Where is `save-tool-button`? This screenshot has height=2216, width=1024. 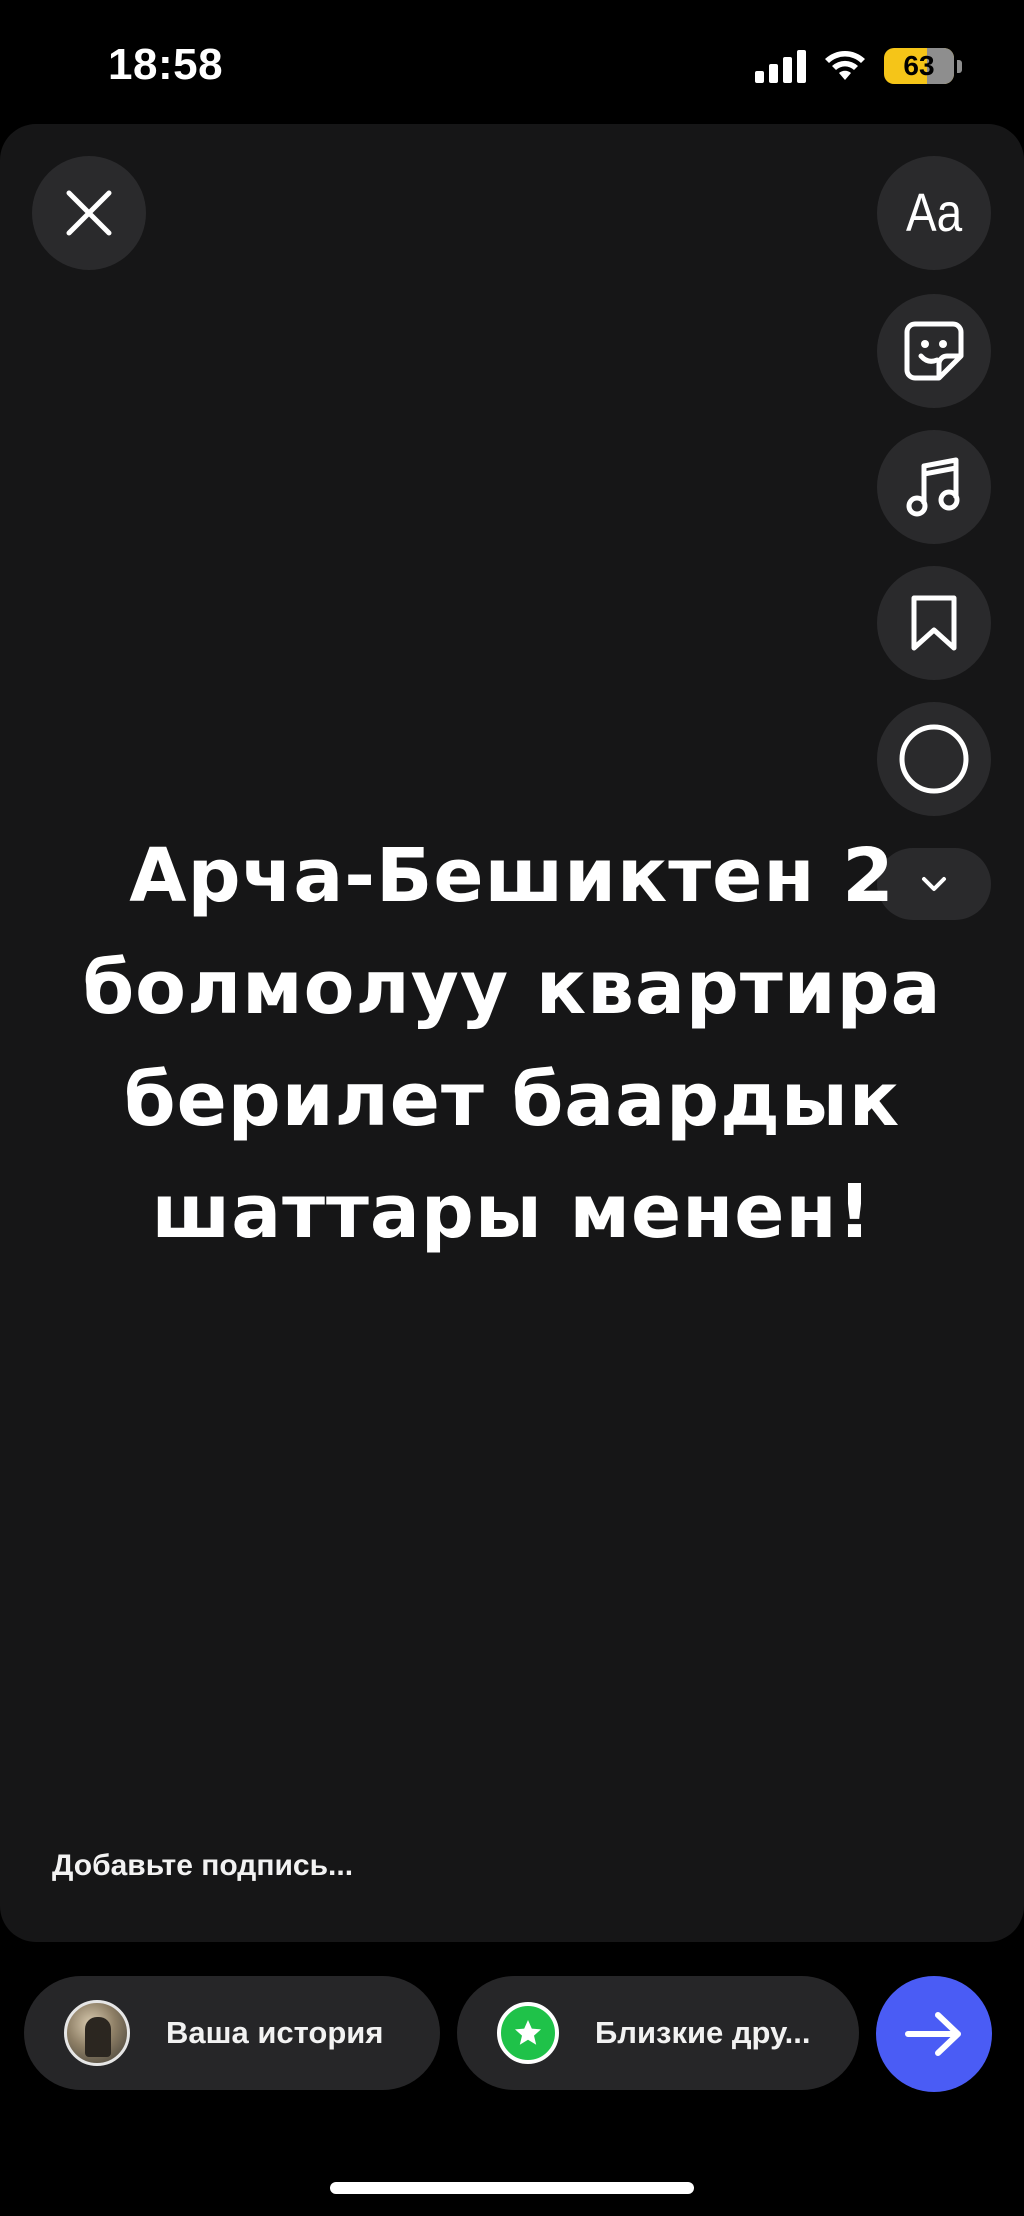
save-tool-button is located at coordinates (934, 623).